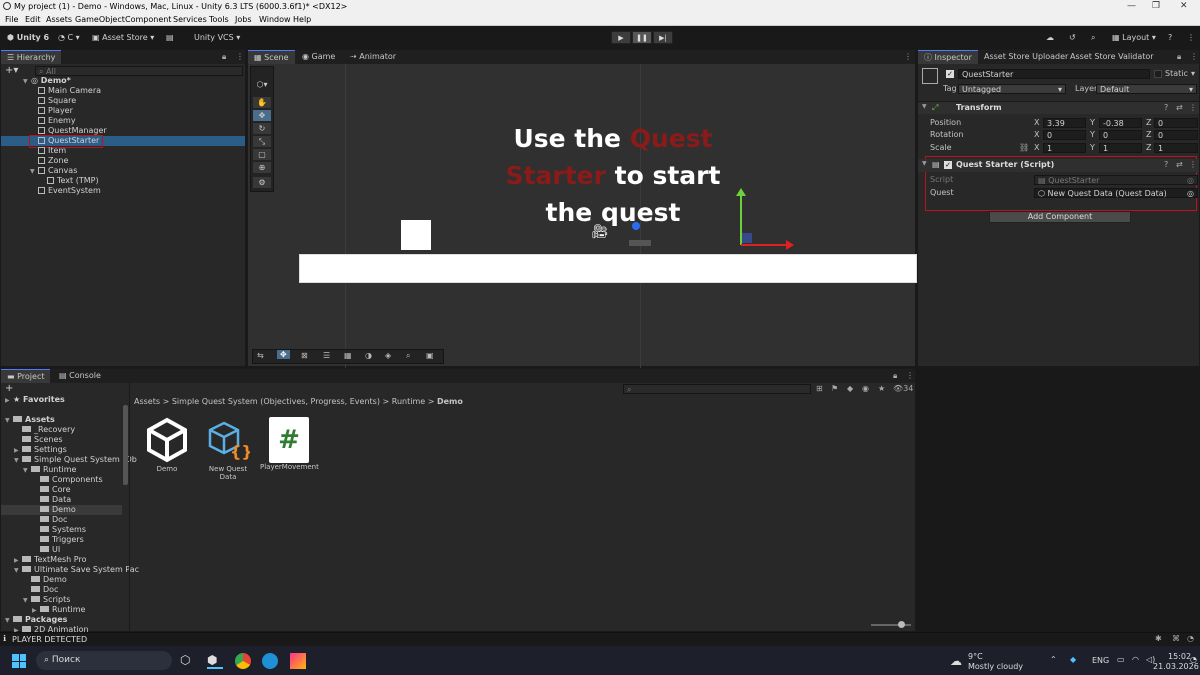 This screenshot has width=1200, height=675. What do you see at coordinates (44, 430) in the screenshot?
I see `project-tree-item: _Recovery` at bounding box center [44, 430].